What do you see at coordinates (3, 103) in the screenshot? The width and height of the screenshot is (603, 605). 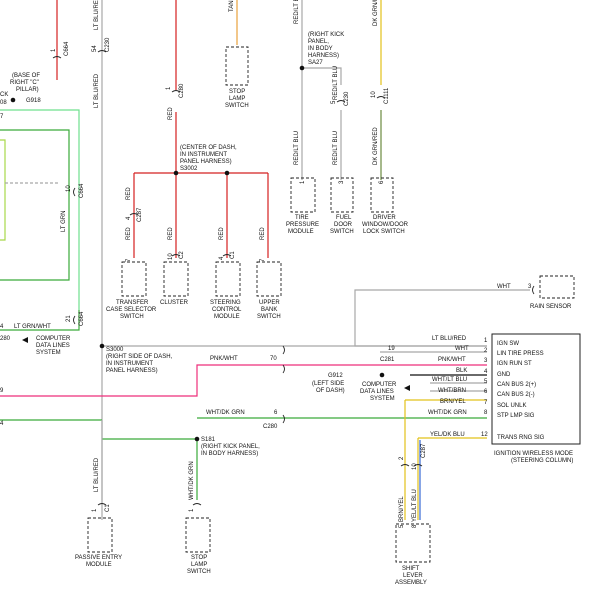 I see `misc-label-08: 08` at bounding box center [3, 103].